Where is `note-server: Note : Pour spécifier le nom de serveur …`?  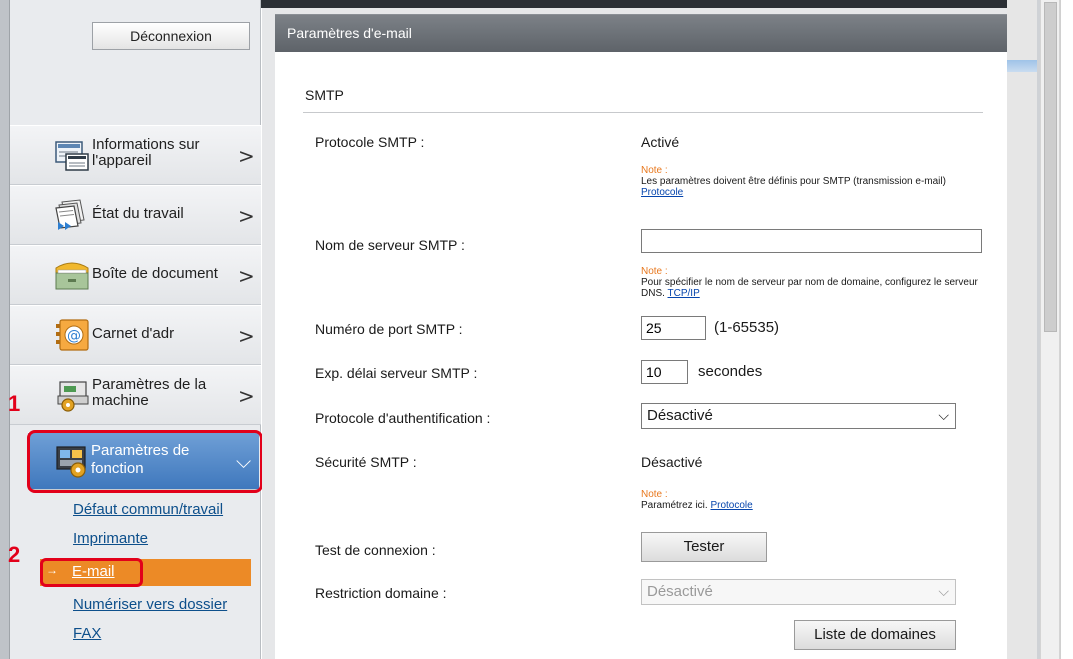 note-server: Note : Pour spécifier le nom de serveur … is located at coordinates (816, 282).